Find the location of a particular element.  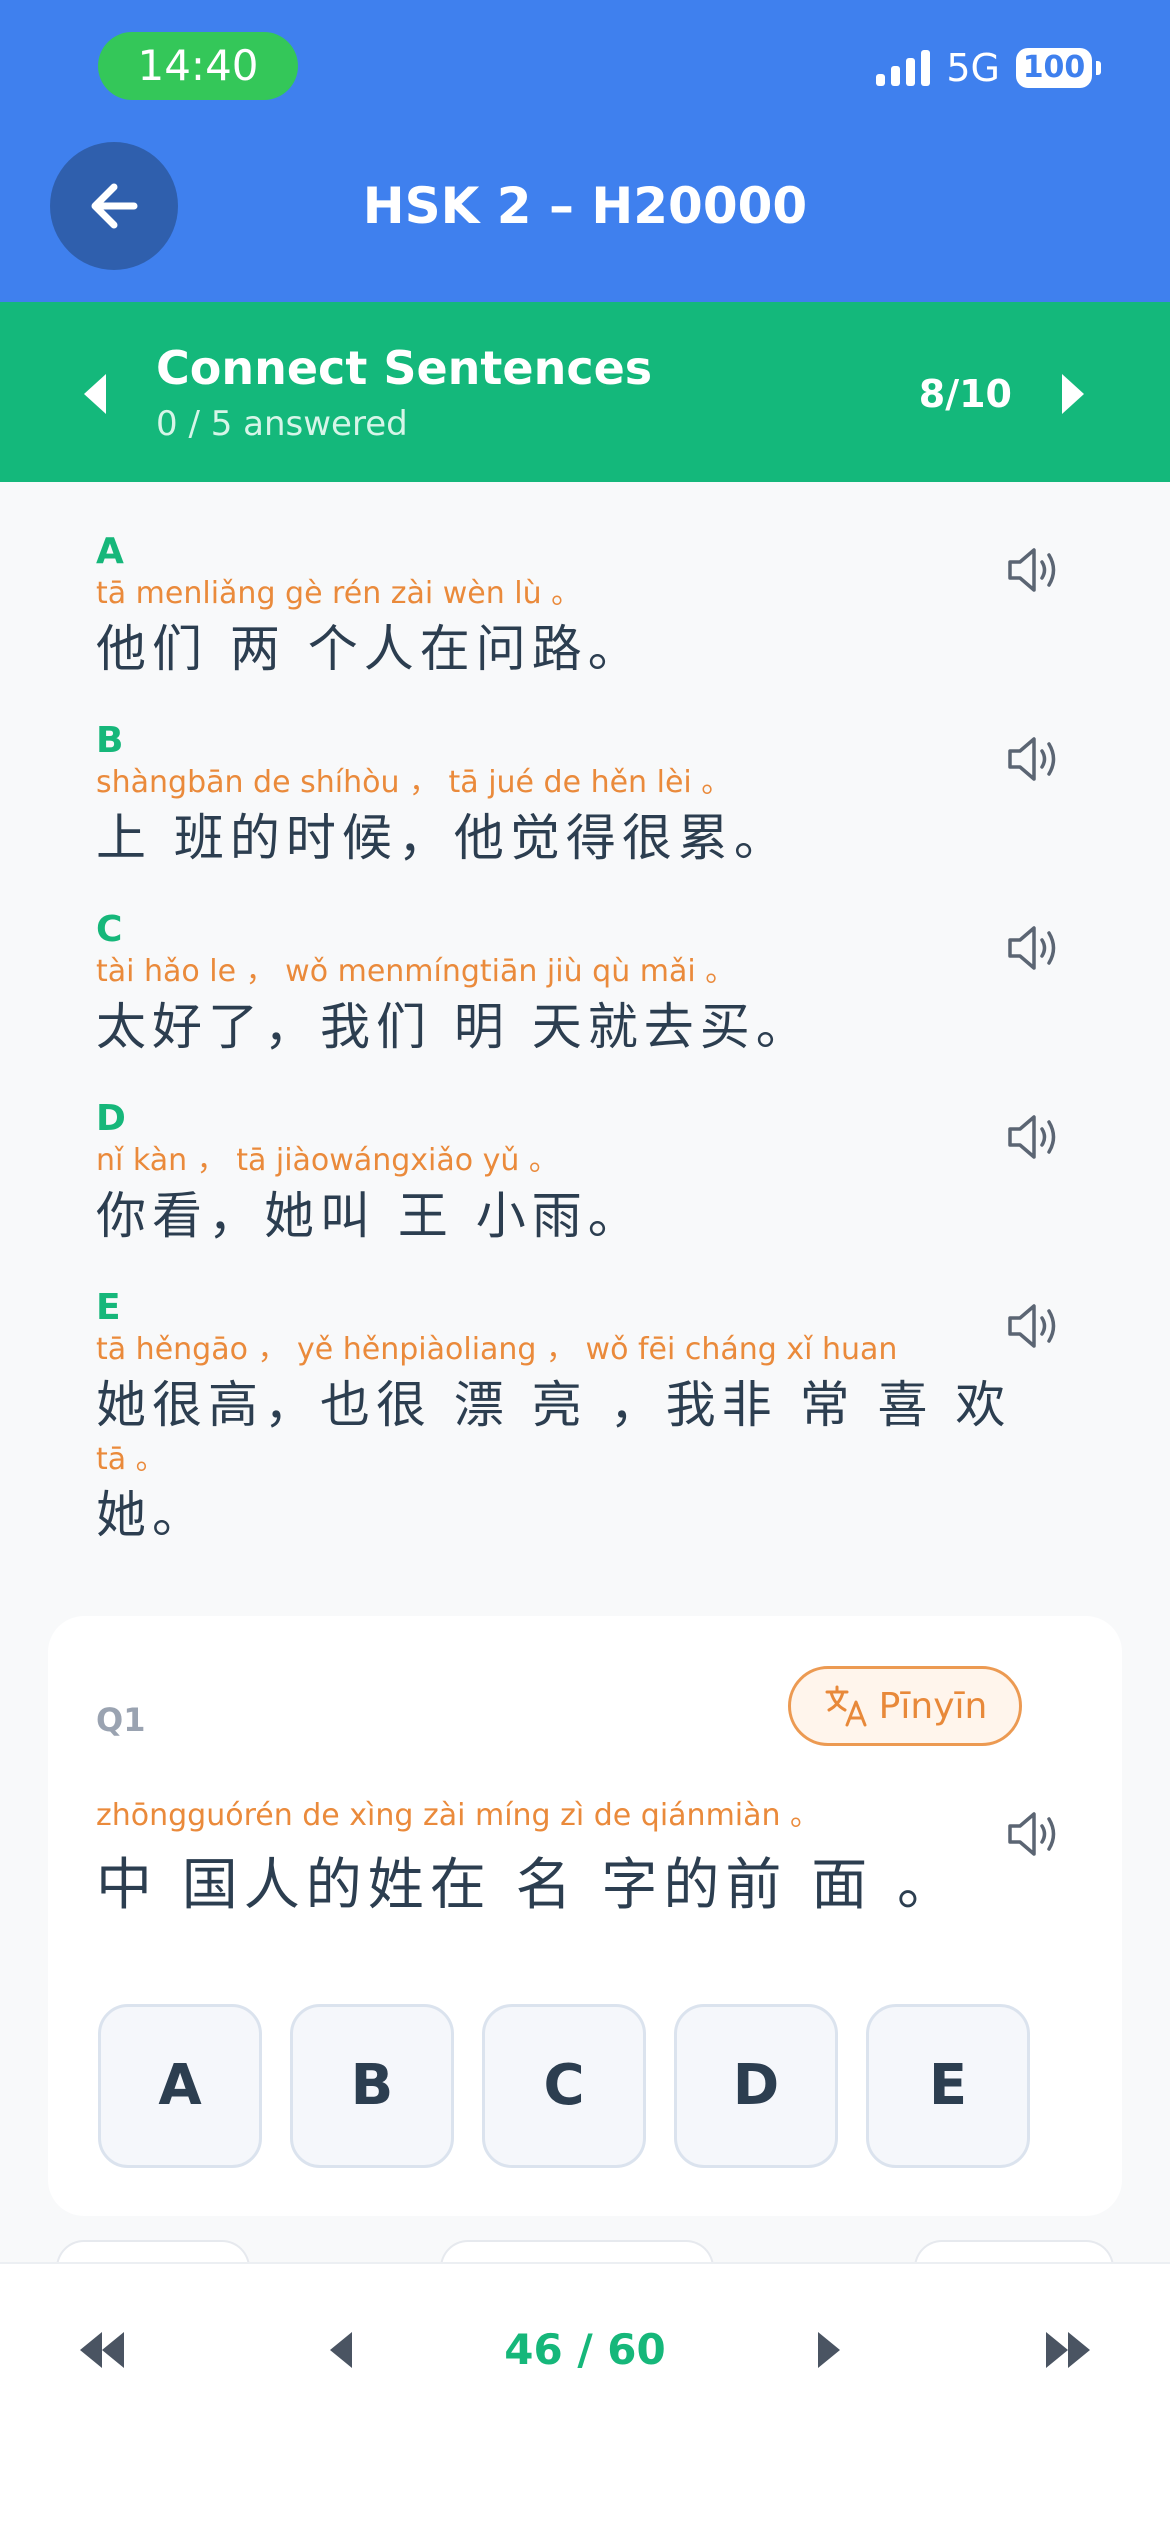

option-hanzi: 她。 is located at coordinates (152, 1515).